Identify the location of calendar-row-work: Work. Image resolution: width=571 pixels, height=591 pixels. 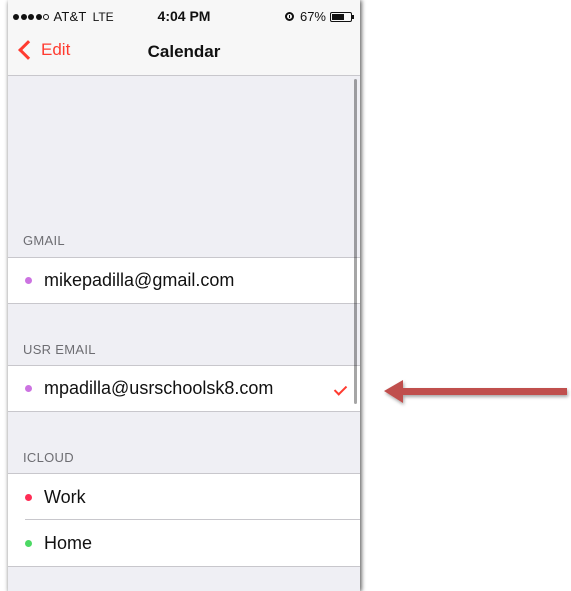
(184, 496).